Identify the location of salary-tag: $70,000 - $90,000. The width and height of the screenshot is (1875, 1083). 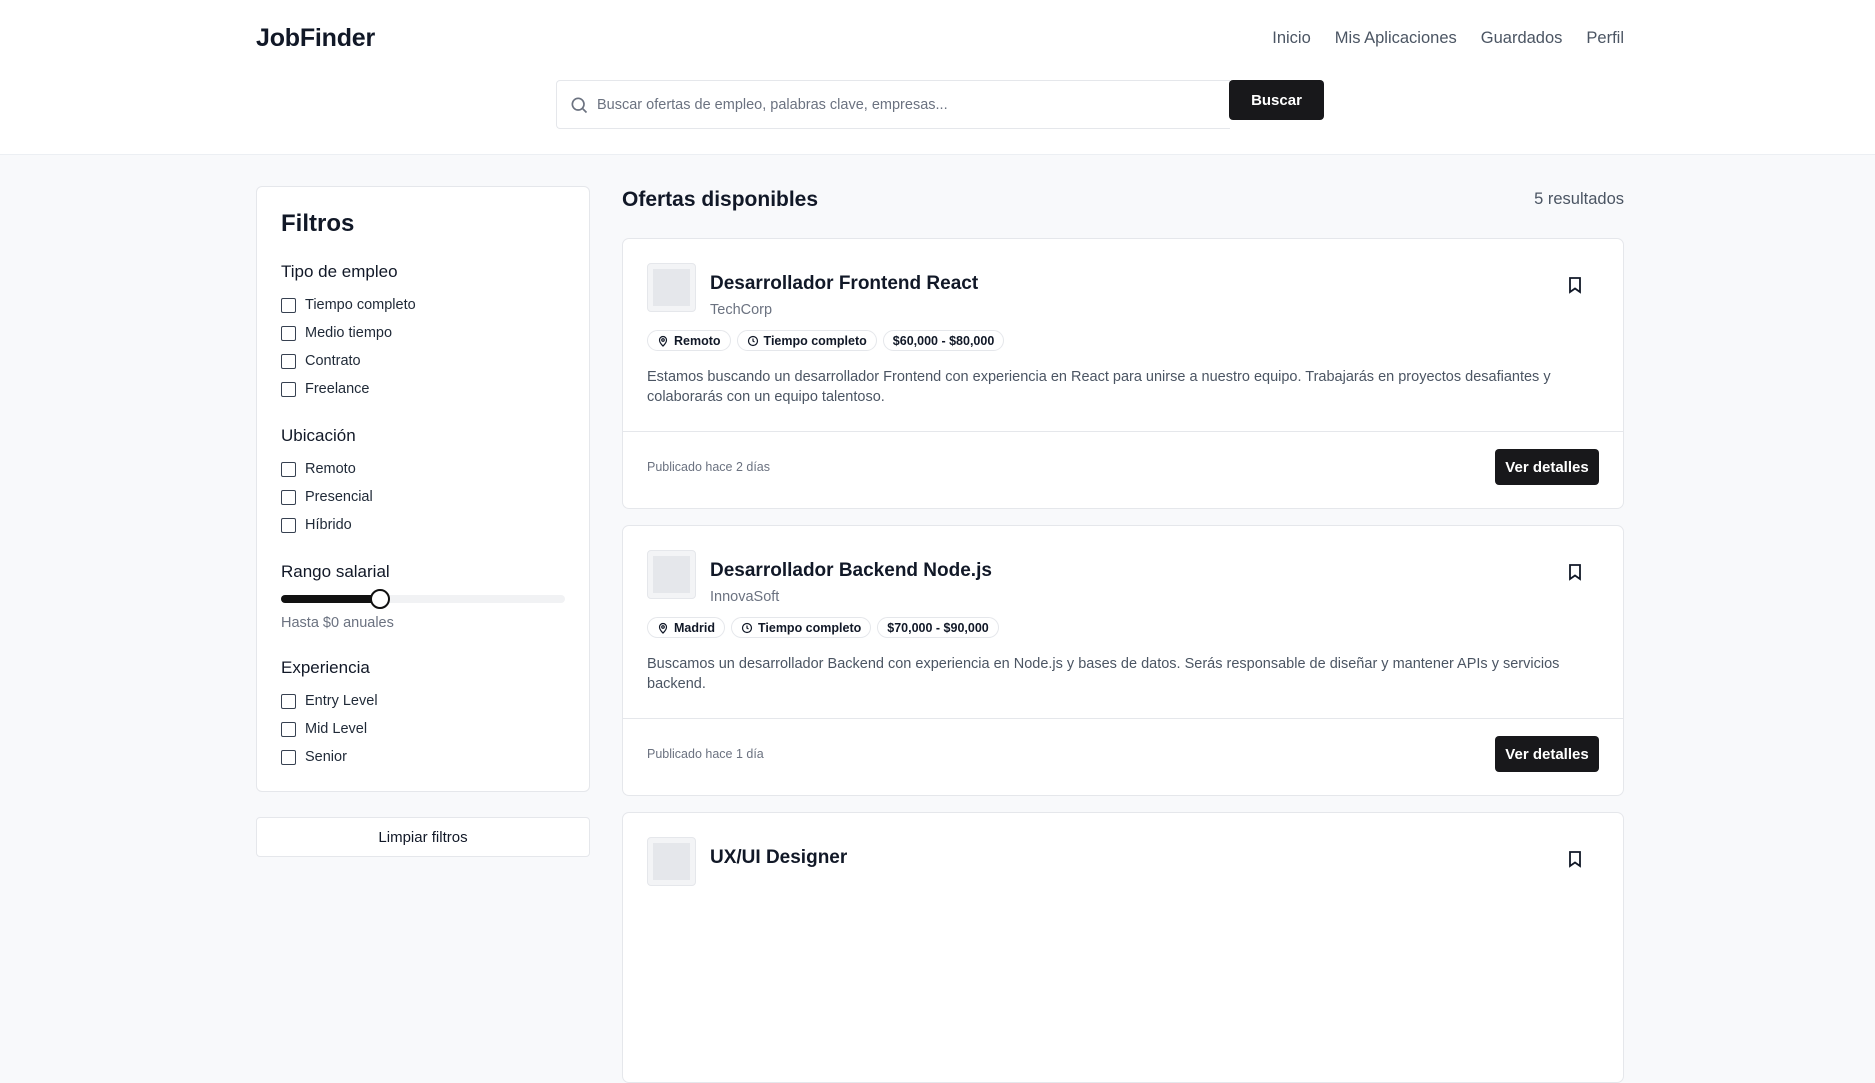
(938, 627).